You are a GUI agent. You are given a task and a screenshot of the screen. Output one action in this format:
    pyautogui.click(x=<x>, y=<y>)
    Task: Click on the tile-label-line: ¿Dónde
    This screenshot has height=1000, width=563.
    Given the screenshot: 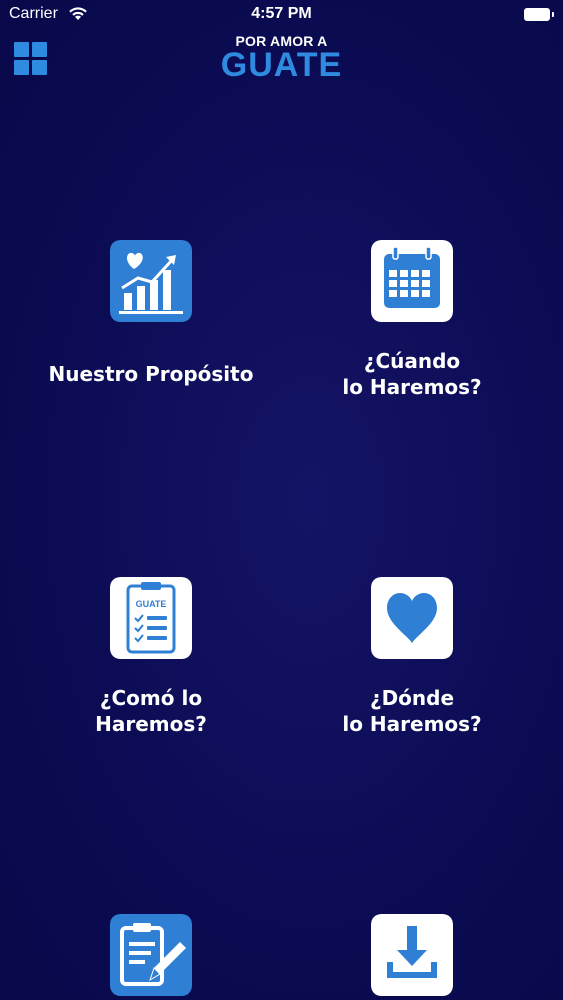 What is the action you would take?
    pyautogui.click(x=412, y=698)
    